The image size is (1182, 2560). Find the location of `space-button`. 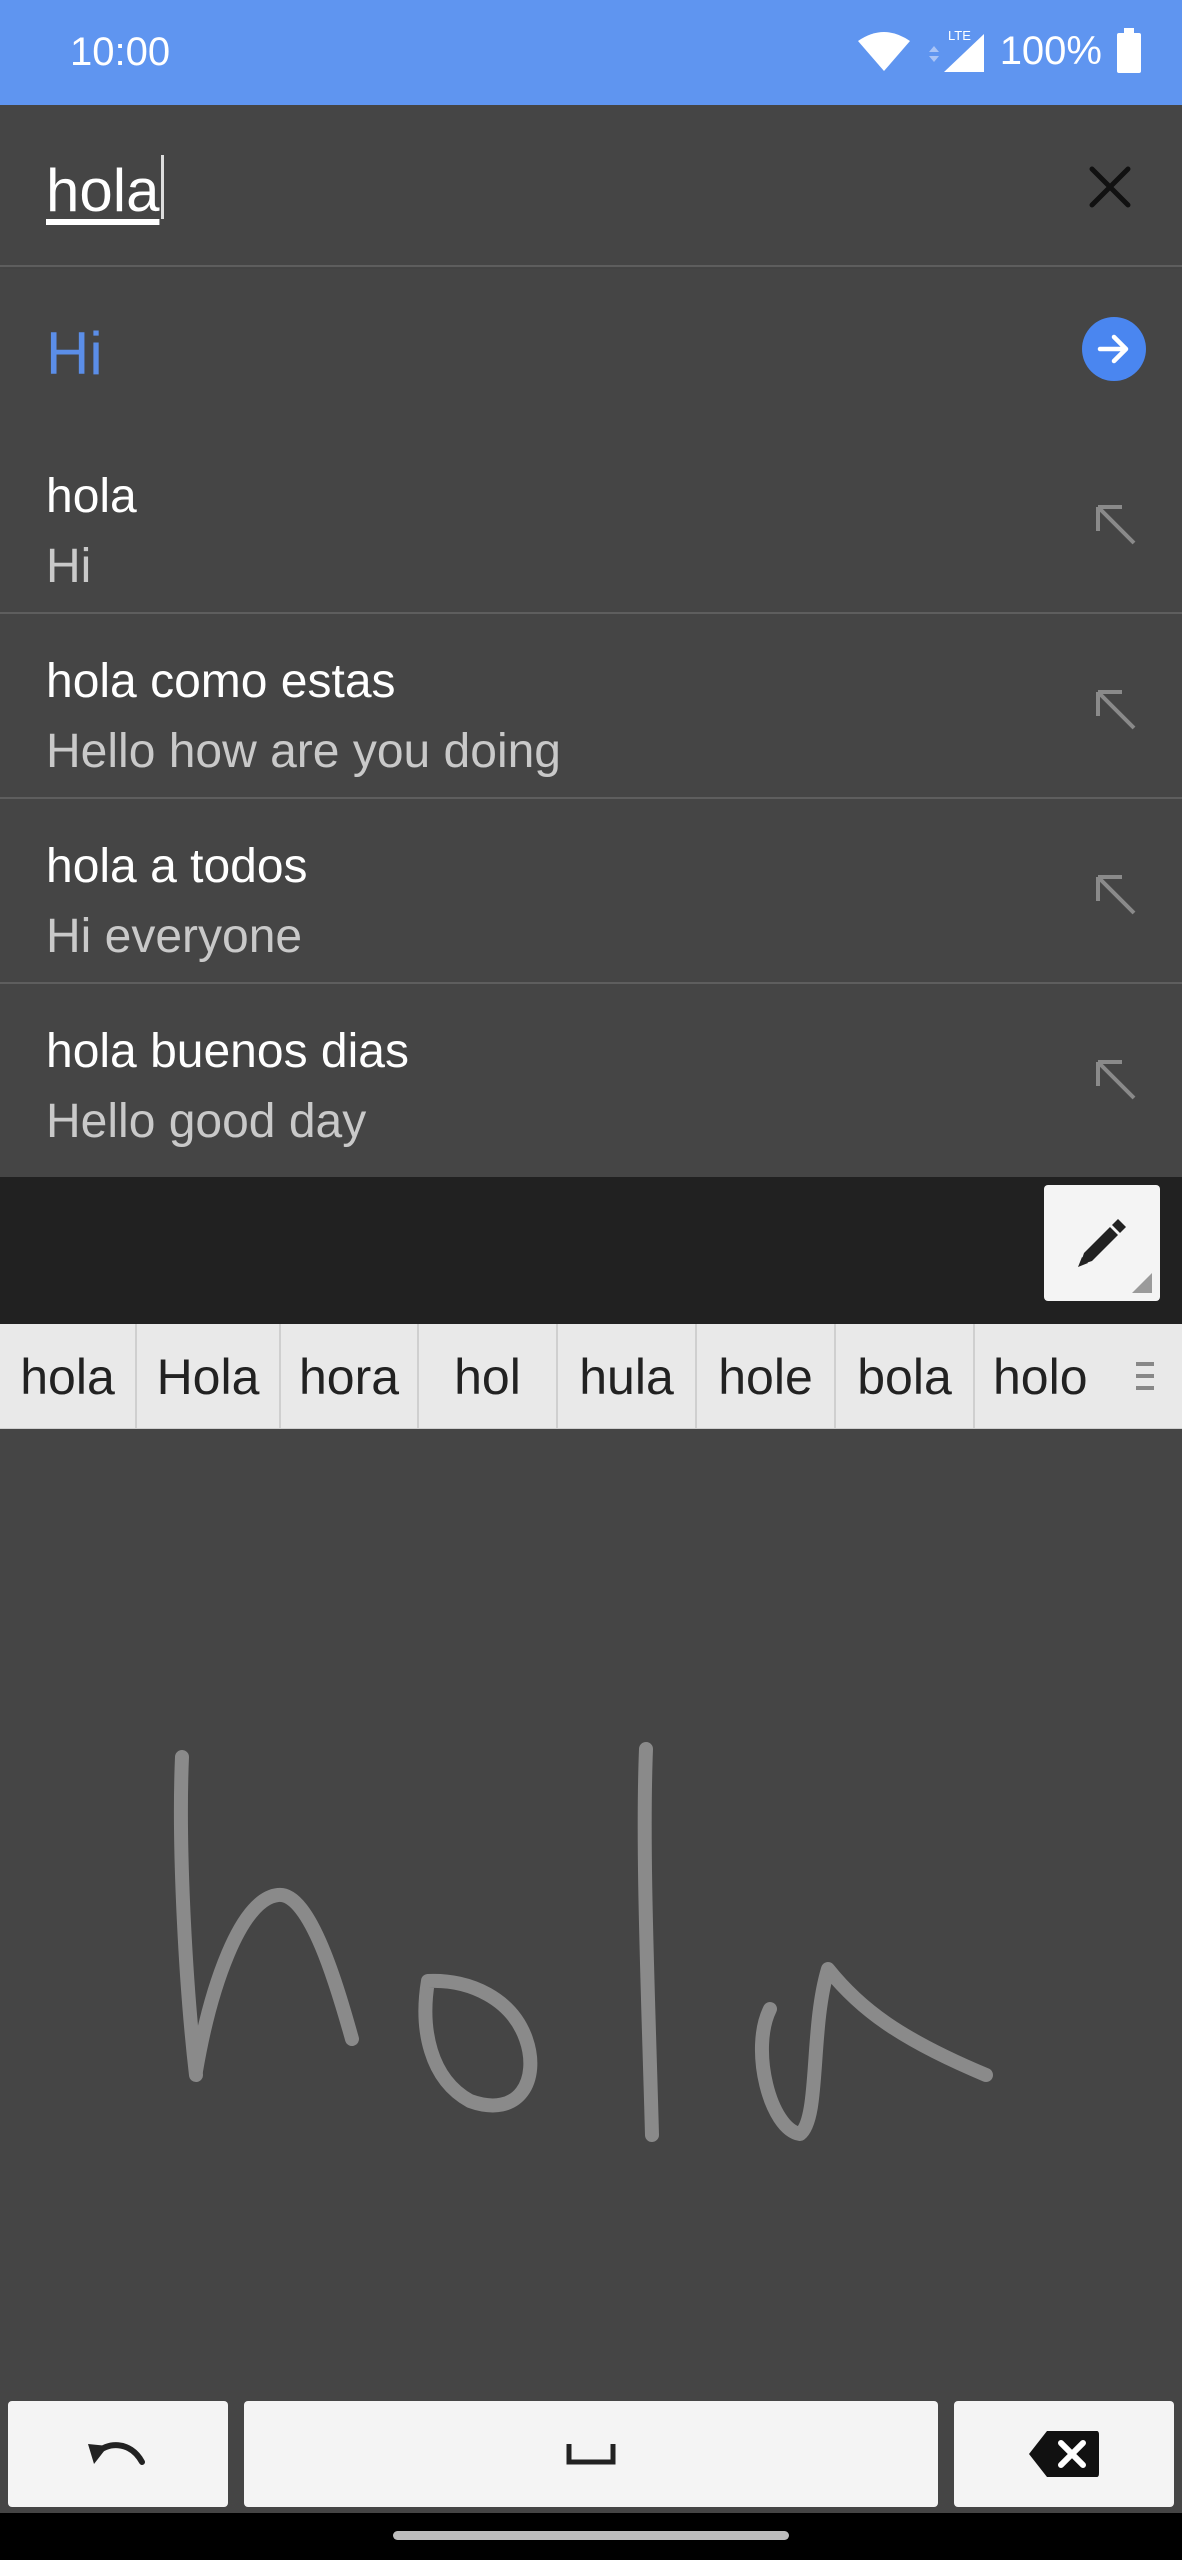

space-button is located at coordinates (591, 2454).